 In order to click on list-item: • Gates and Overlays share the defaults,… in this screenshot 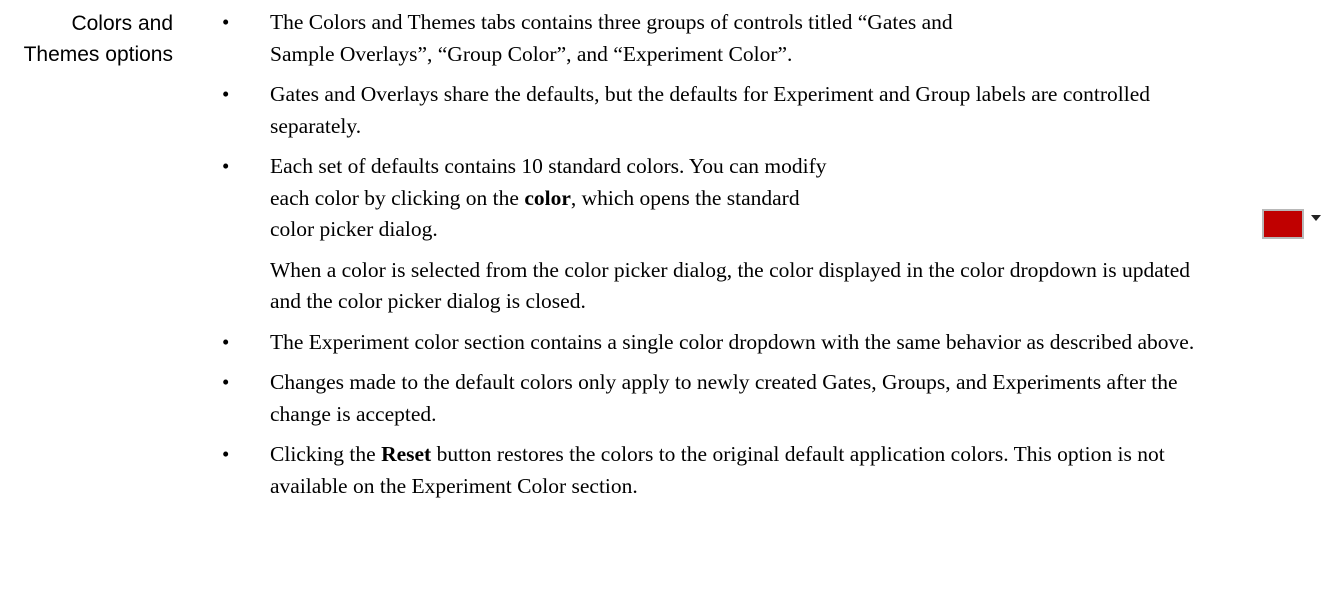, I will do `click(722, 110)`.